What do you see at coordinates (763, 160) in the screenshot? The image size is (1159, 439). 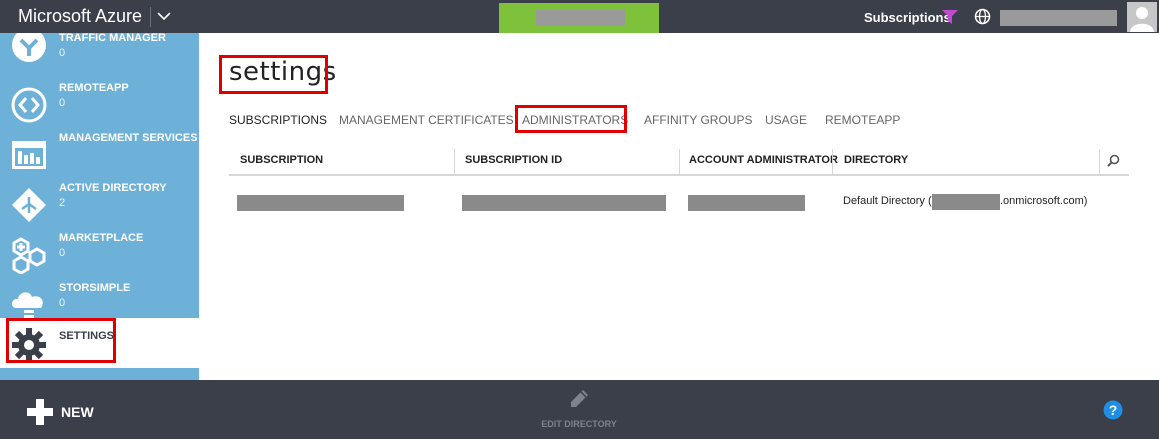 I see `column-header-account-administrator: ACCOUNT ADMINISTRATOR` at bounding box center [763, 160].